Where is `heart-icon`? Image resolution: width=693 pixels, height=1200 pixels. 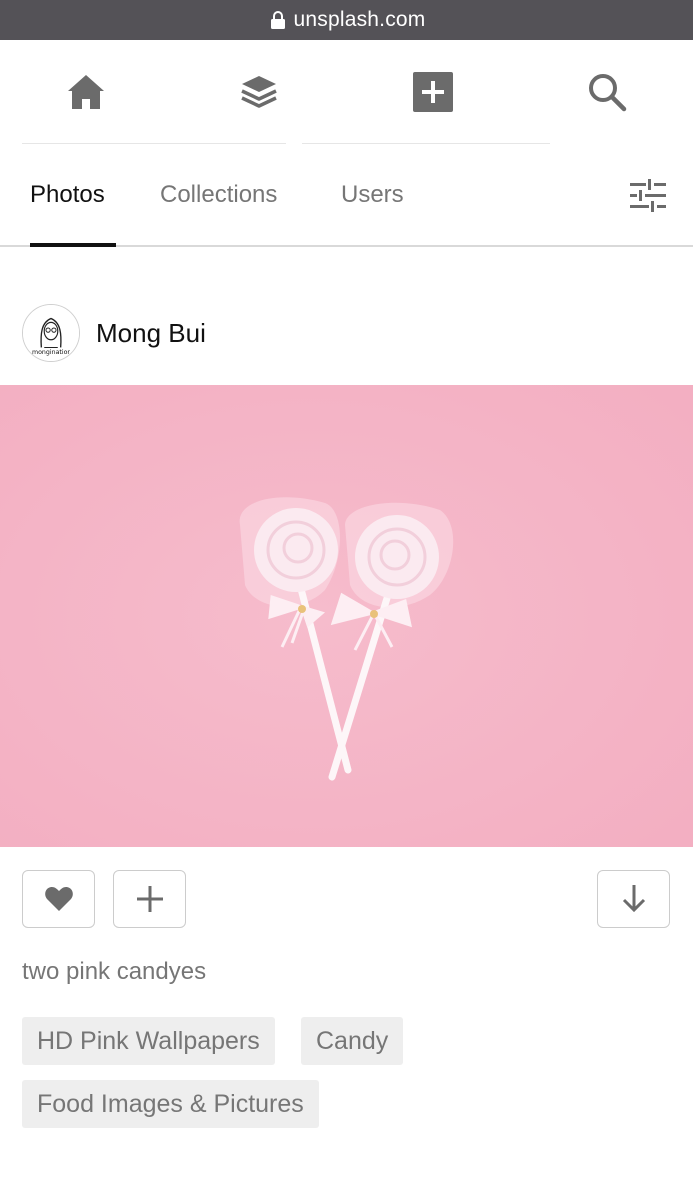 heart-icon is located at coordinates (58, 899).